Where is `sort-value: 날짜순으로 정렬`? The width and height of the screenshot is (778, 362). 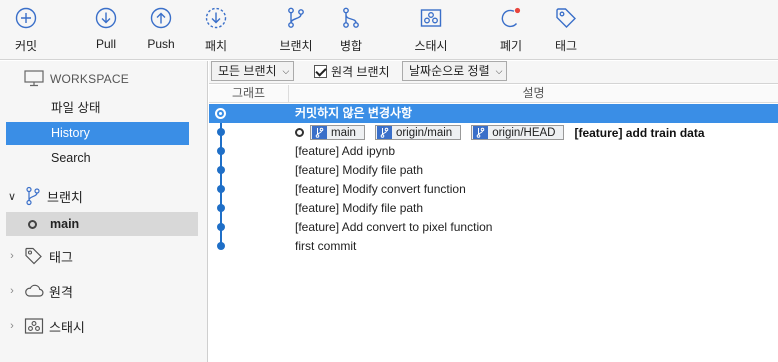
sort-value: 날짜순으로 정렬 is located at coordinates (449, 71).